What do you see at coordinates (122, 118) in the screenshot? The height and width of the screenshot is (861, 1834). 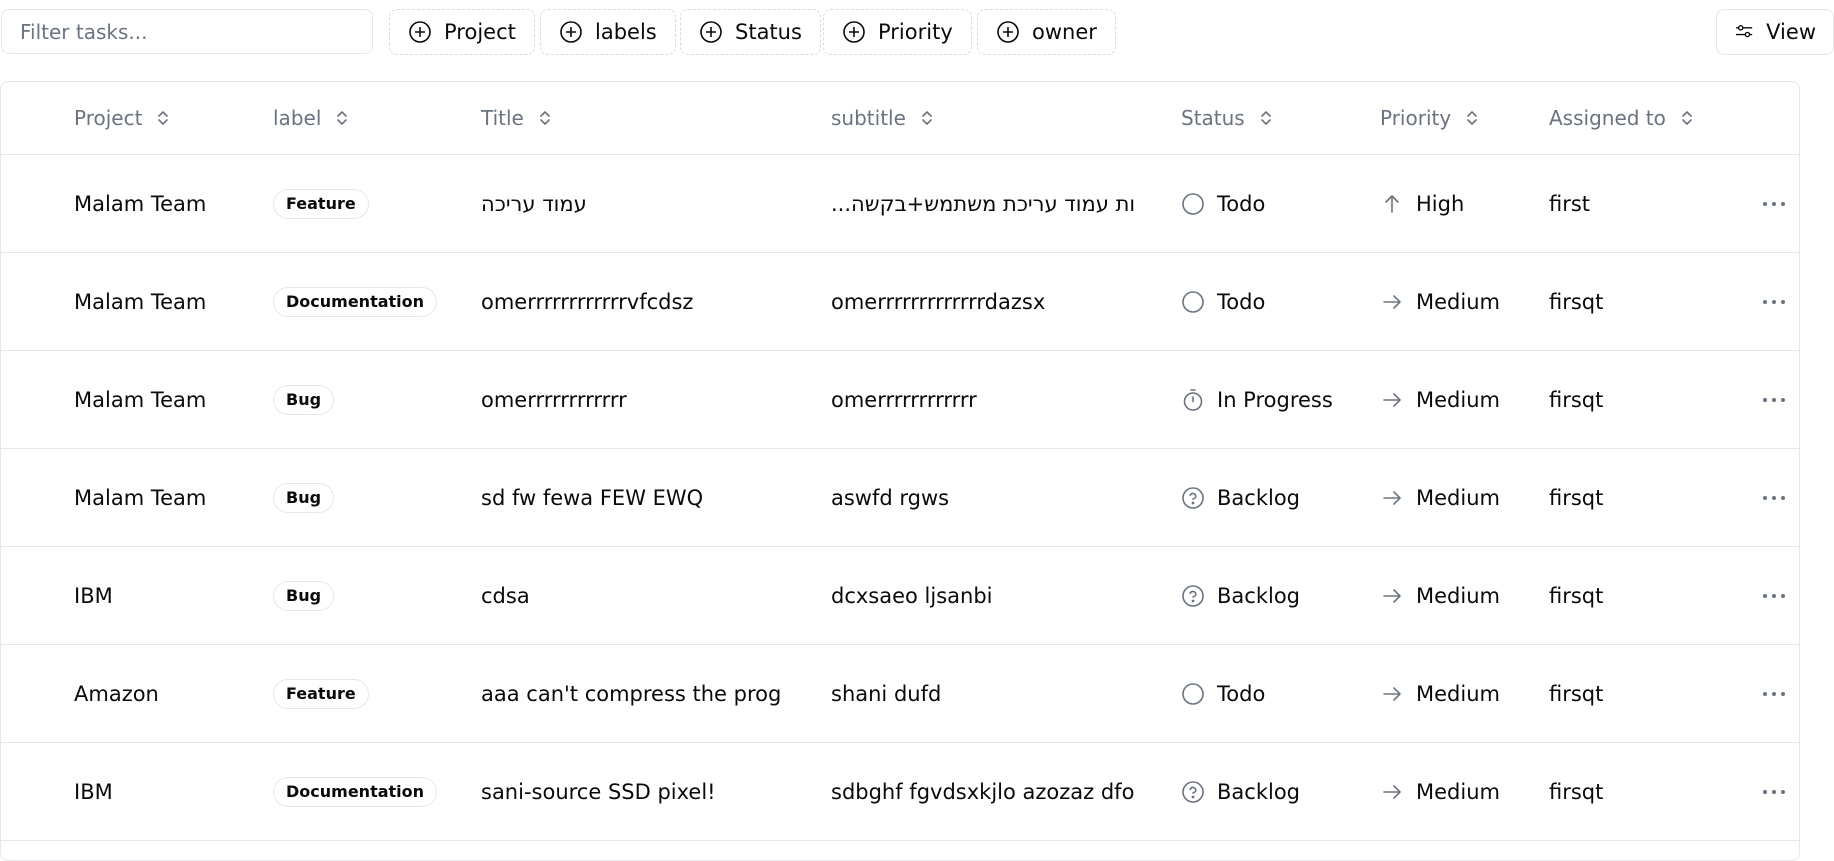 I see `column-header-project: Project` at bounding box center [122, 118].